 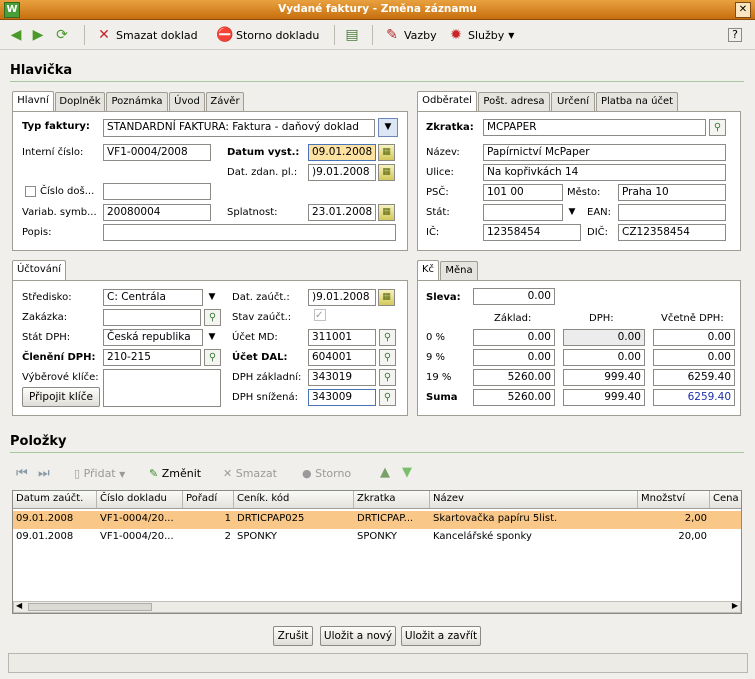 What do you see at coordinates (604, 172) in the screenshot?
I see `street-field: Na kopřivkách 14` at bounding box center [604, 172].